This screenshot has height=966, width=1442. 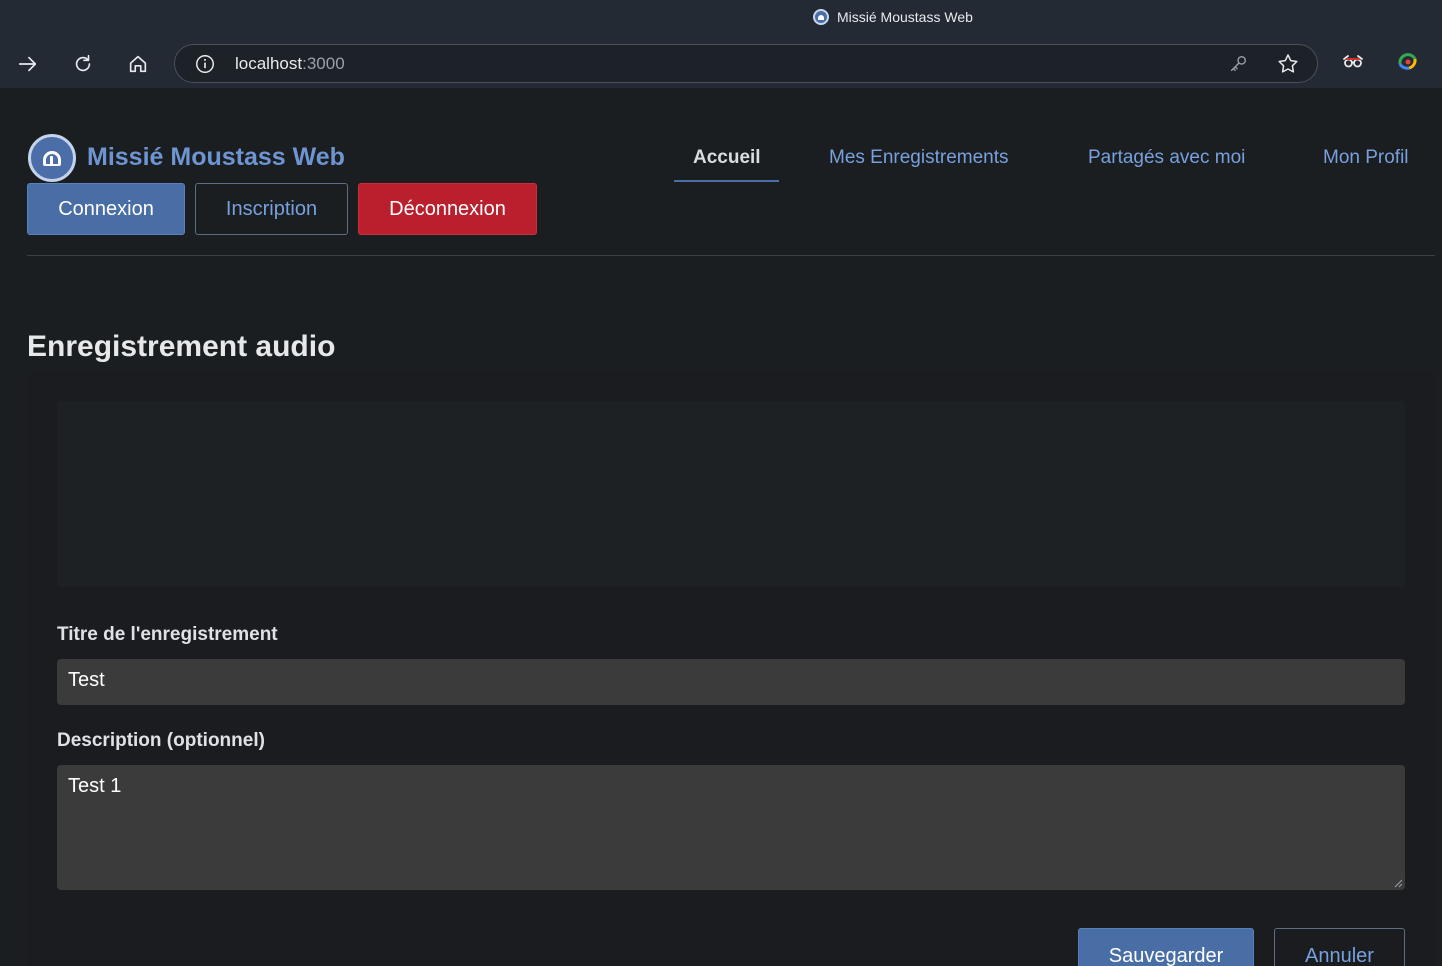 I want to click on url-host: localhost, so click(x=269, y=63).